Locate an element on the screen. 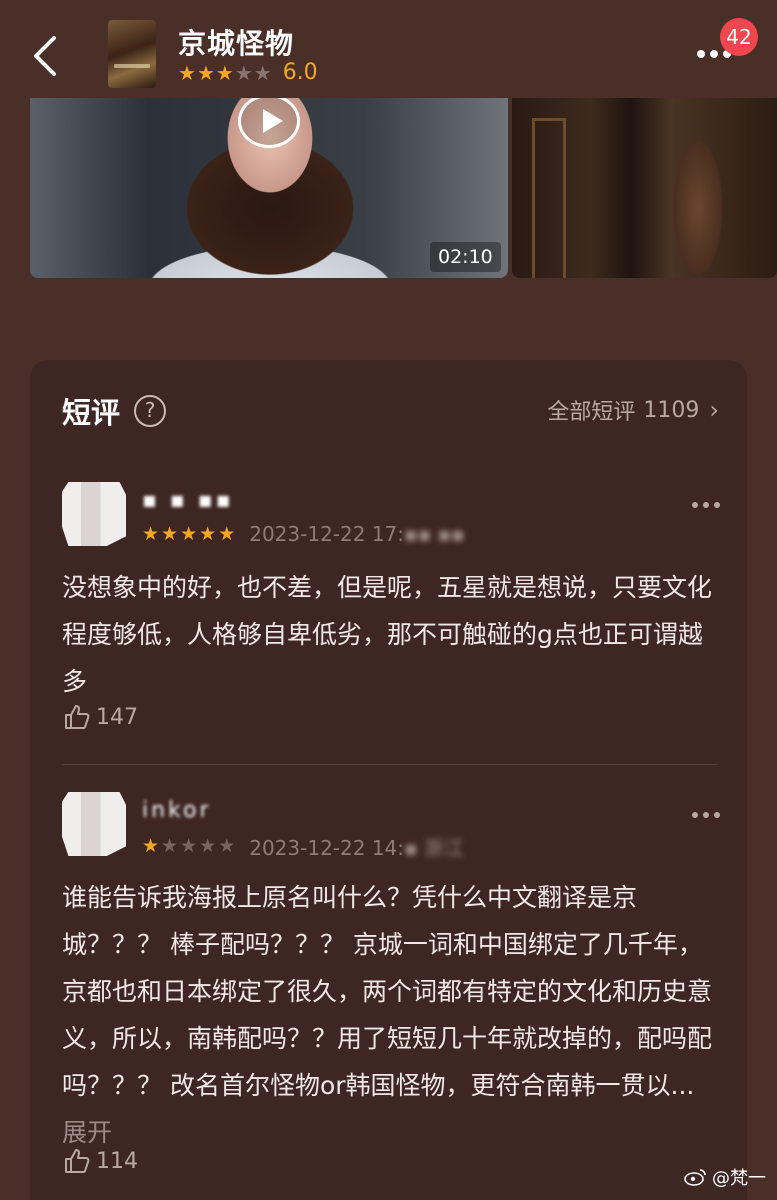 The height and width of the screenshot is (1200, 777). trailer-video: 02:10 is located at coordinates (269, 188).